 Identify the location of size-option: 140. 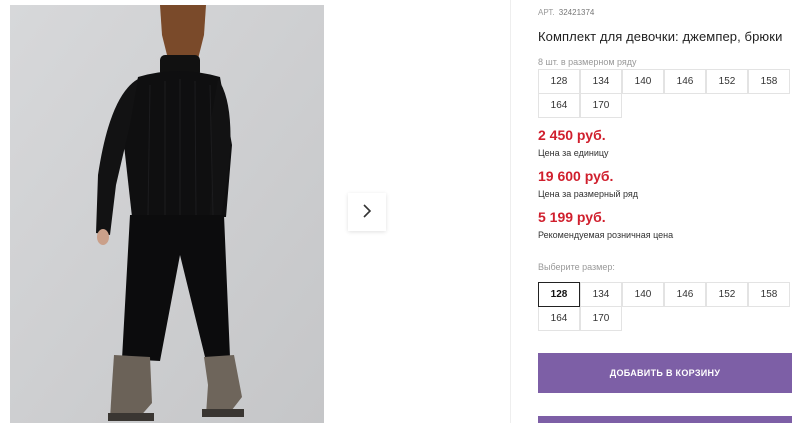
(643, 294).